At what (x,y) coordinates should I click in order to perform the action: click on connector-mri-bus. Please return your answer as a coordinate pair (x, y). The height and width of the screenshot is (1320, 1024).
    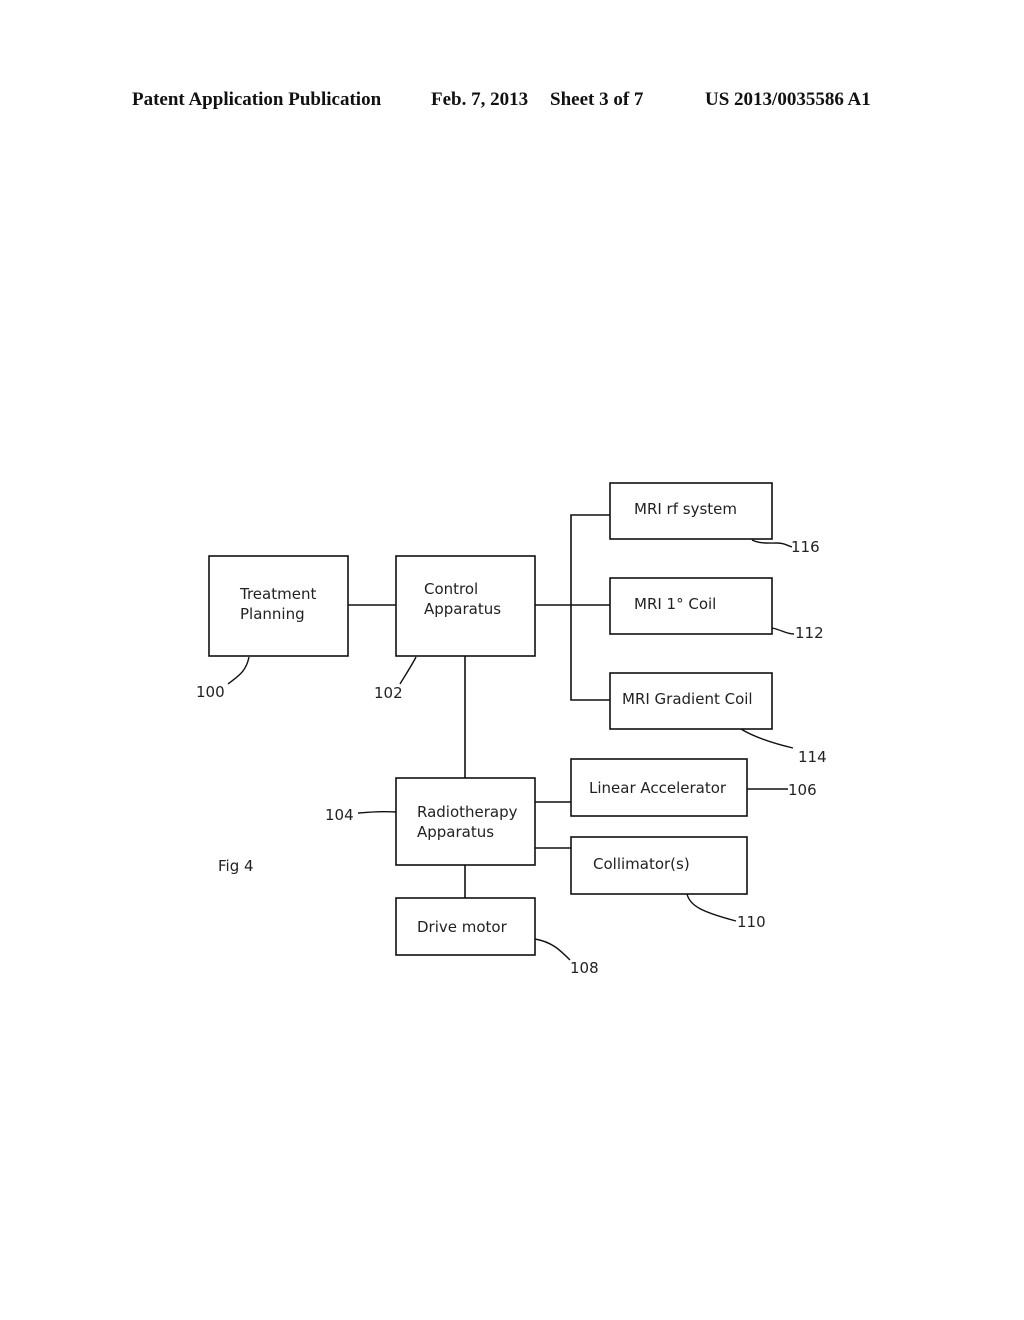
    Looking at the image, I should click on (590, 607).